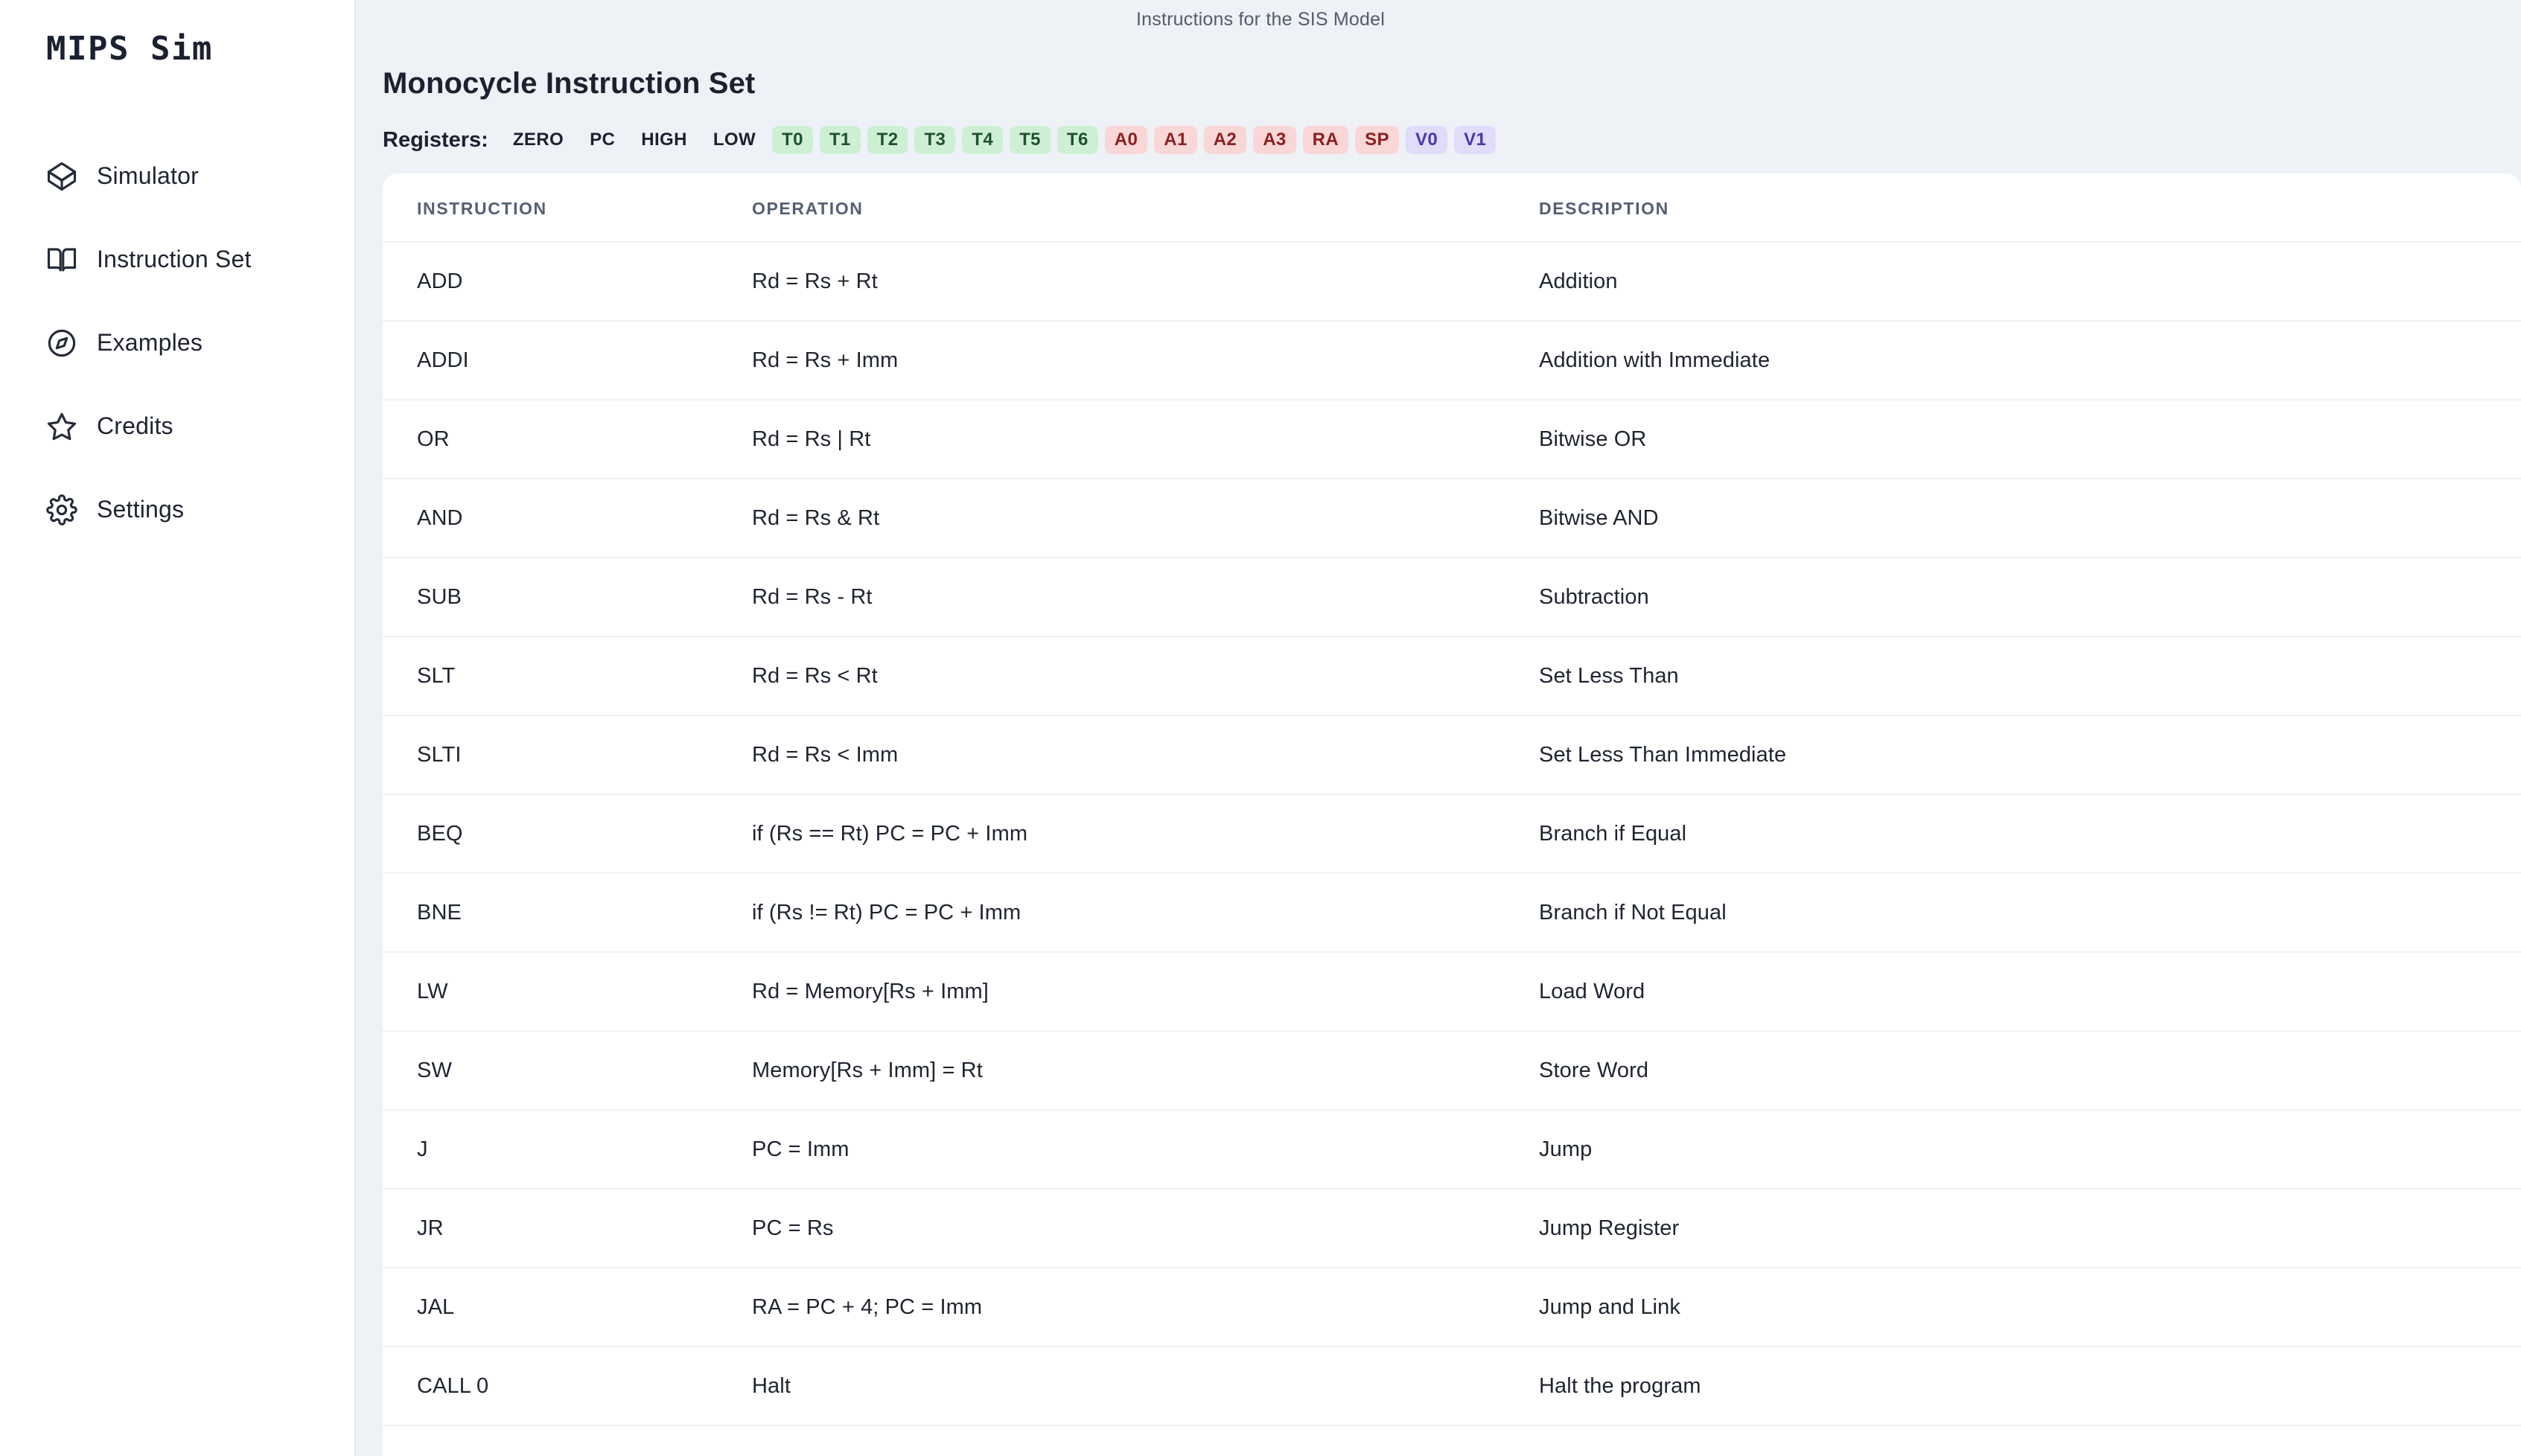 This screenshot has height=1456, width=2521. What do you see at coordinates (1146, 208) in the screenshot?
I see `column-header-operation: OPERATION` at bounding box center [1146, 208].